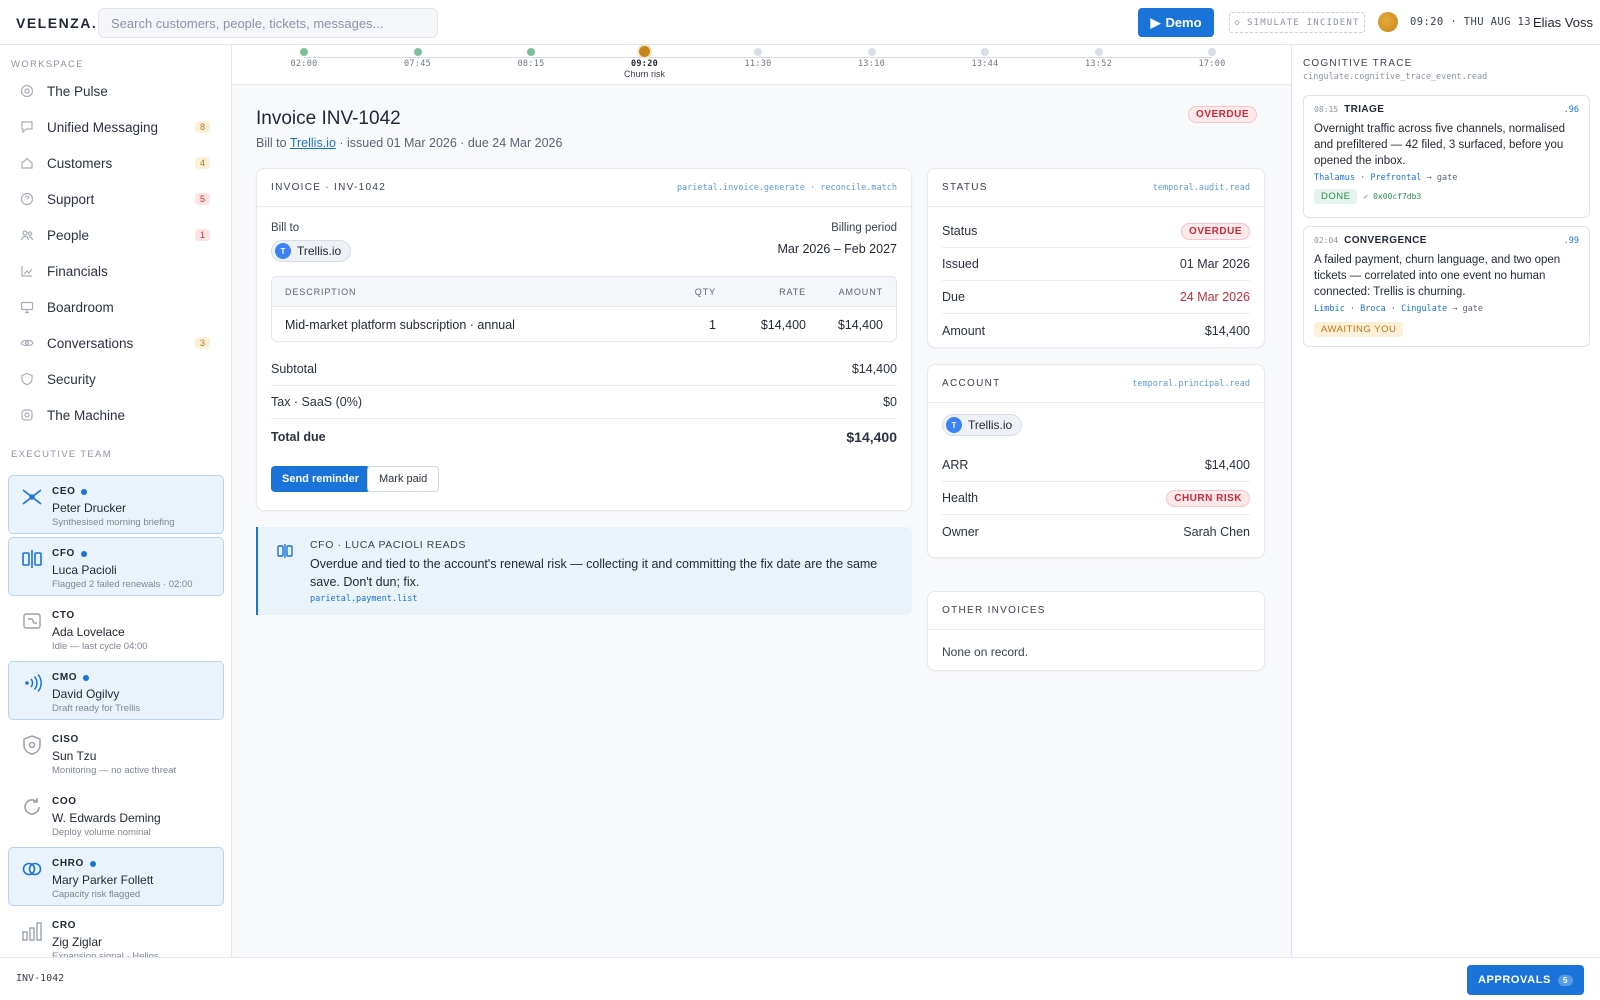 The height and width of the screenshot is (1000, 1600). What do you see at coordinates (1191, 383) in the screenshot?
I see `account-card-tag: temporal.principal.read` at bounding box center [1191, 383].